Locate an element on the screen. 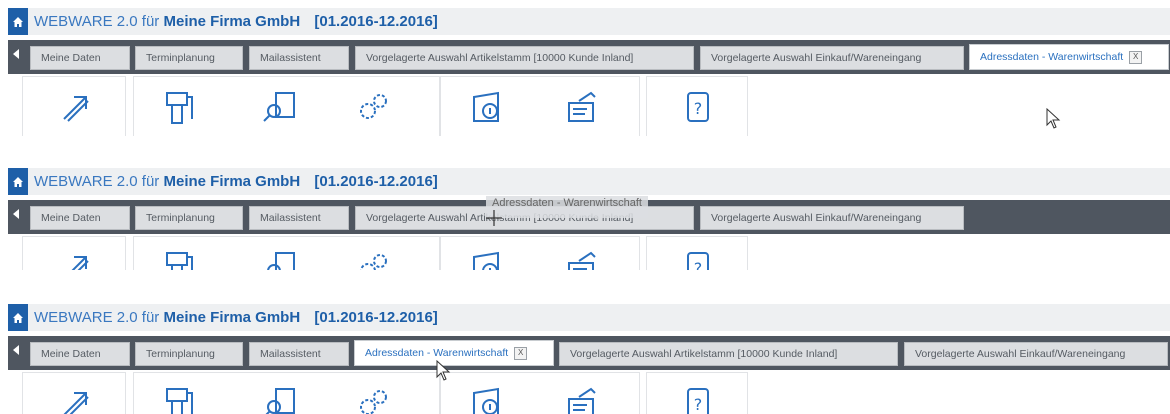 This screenshot has height=414, width=1170. dragged-tab-ghost: Adressdaten - Warenwirtschaft is located at coordinates (567, 207).